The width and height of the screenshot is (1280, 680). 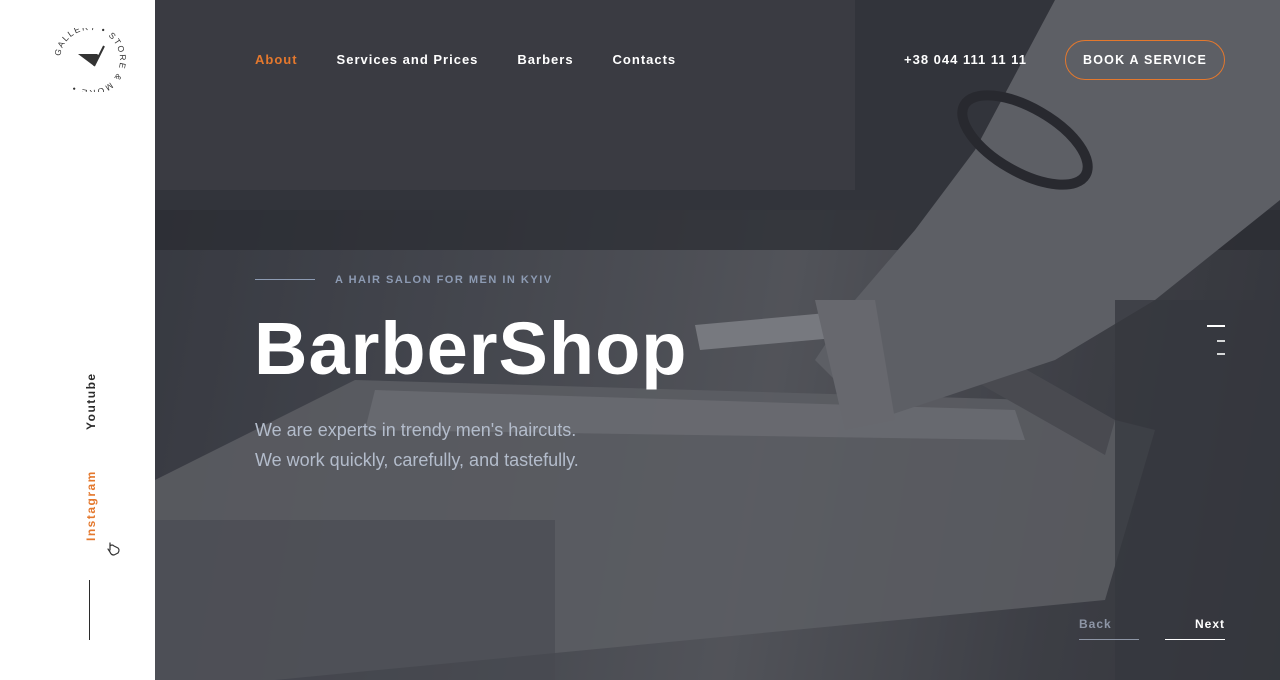 What do you see at coordinates (89, 610) in the screenshot?
I see `sidebar-divider` at bounding box center [89, 610].